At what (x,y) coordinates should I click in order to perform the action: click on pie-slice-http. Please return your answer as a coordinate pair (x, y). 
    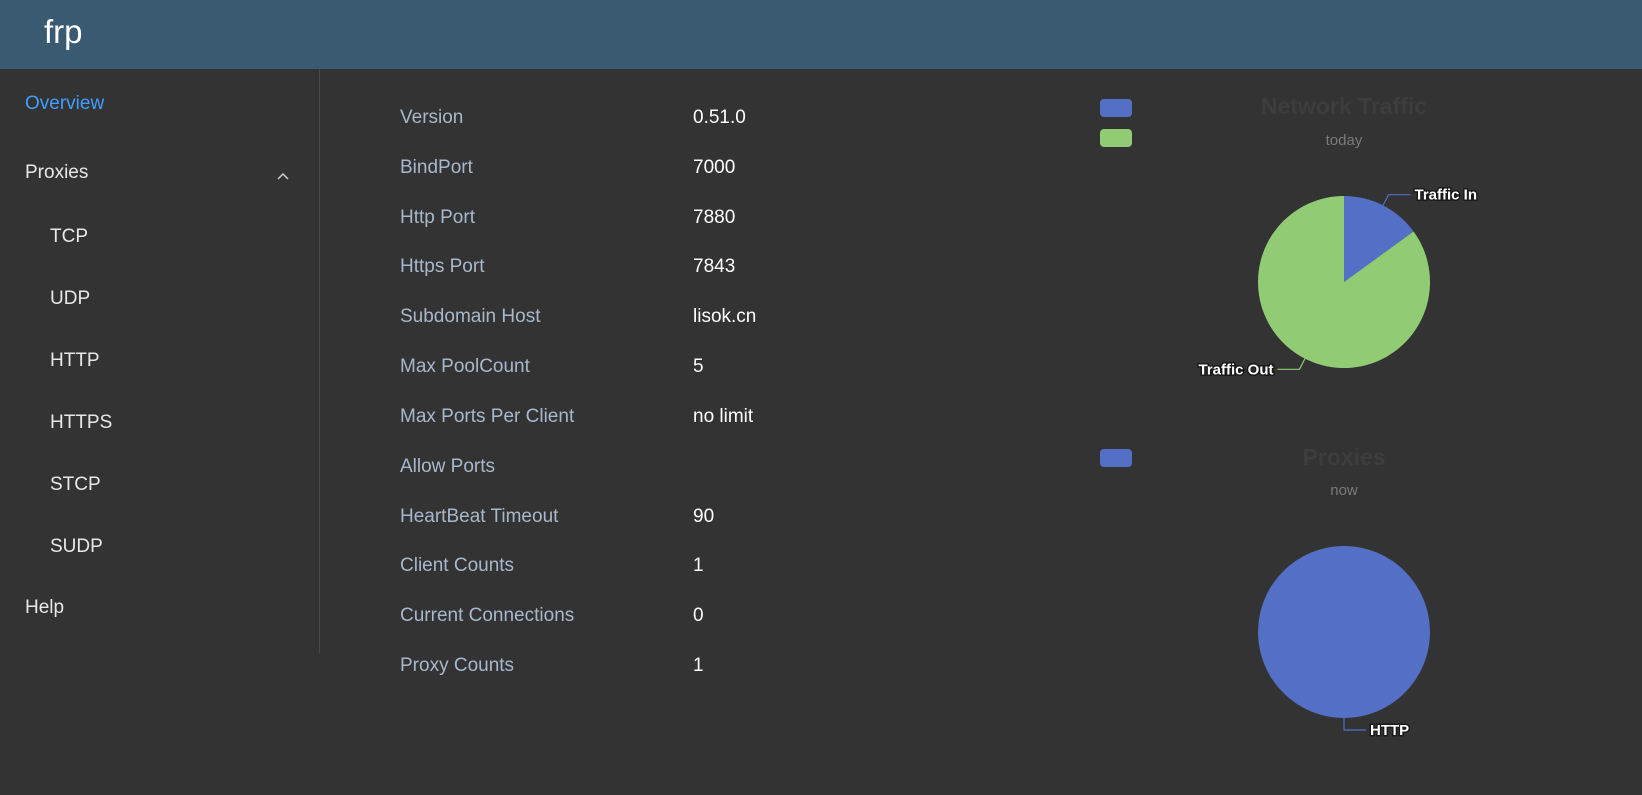
    Looking at the image, I should click on (1344, 632).